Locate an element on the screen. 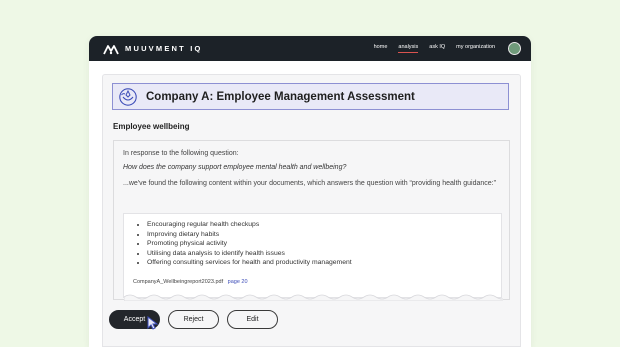 The image size is (620, 347). accept-button: Accept is located at coordinates (134, 320).